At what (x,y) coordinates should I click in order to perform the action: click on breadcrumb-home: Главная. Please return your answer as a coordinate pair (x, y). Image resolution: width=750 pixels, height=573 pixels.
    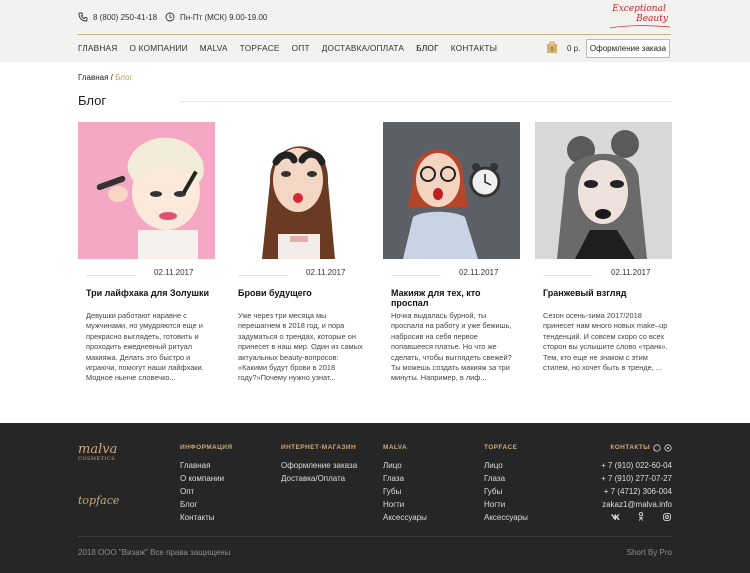
    Looking at the image, I should click on (93, 77).